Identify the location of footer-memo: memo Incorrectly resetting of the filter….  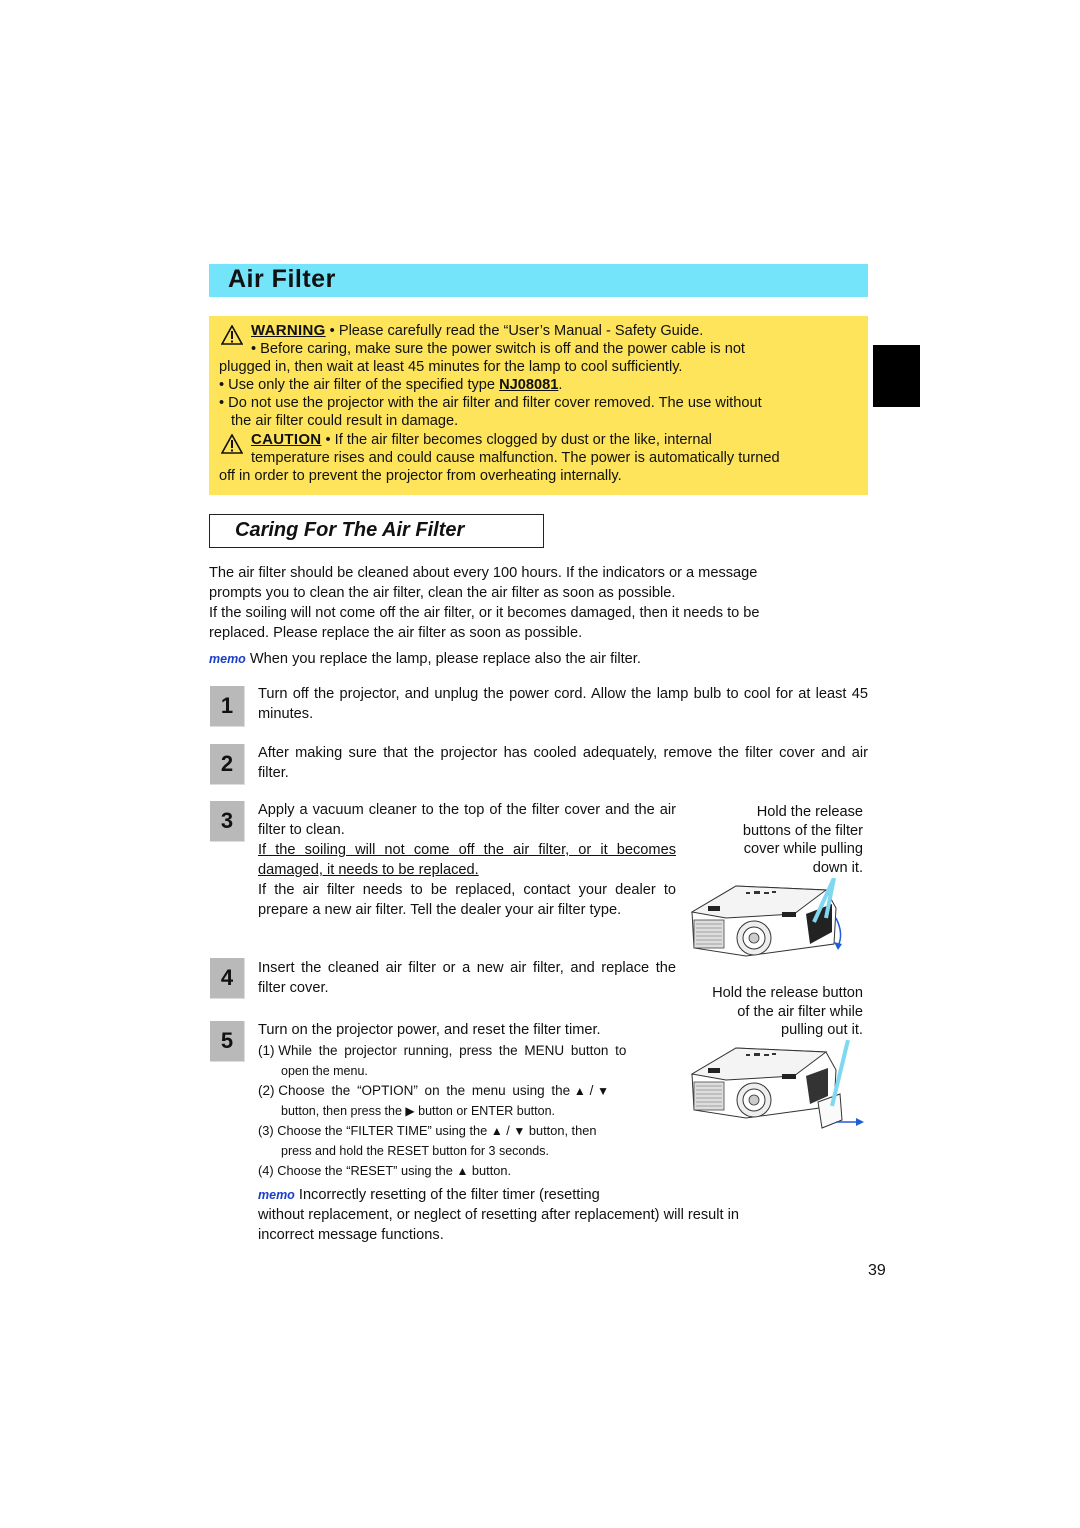
(499, 1215).